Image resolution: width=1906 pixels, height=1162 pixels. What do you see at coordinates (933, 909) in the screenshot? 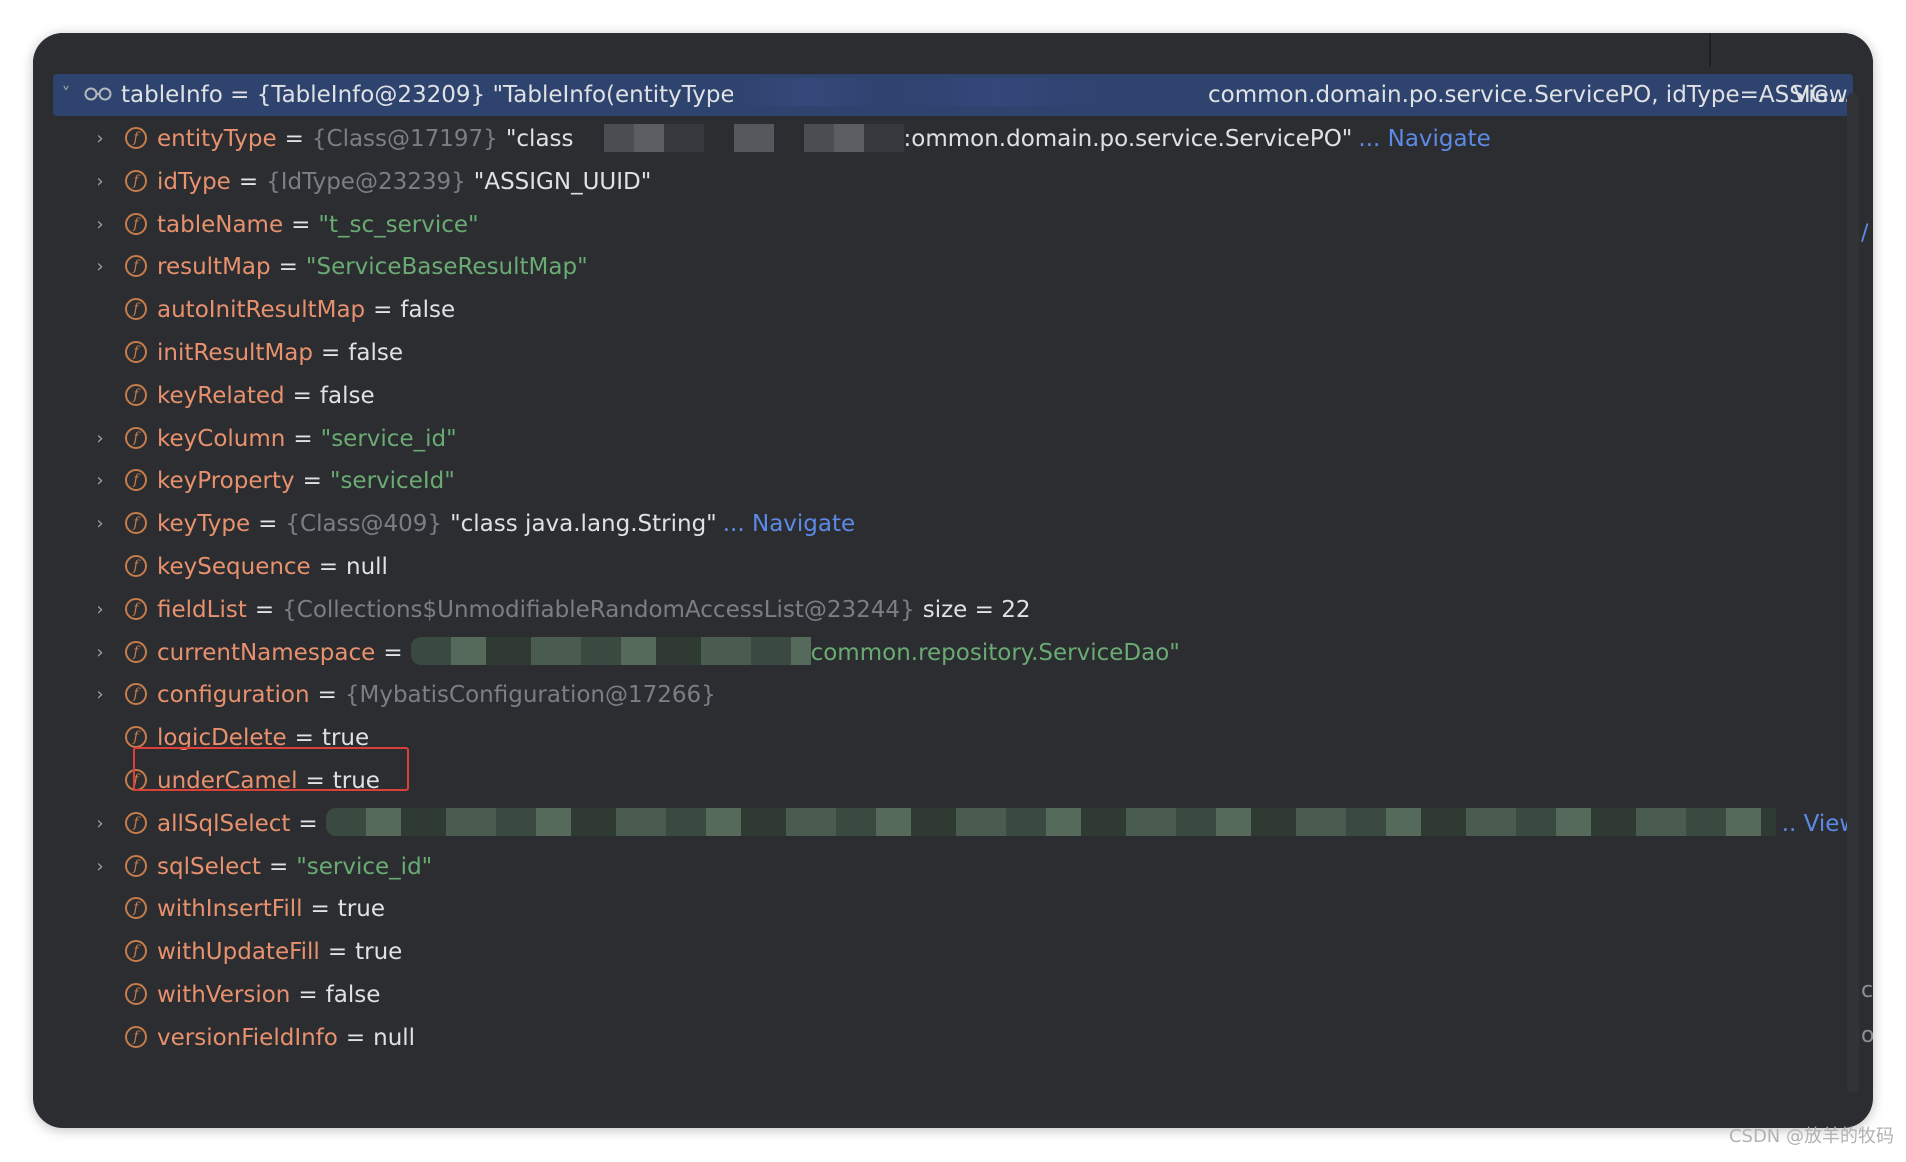
I see `field-row-withInsertFill: f withInsertFill = true` at bounding box center [933, 909].